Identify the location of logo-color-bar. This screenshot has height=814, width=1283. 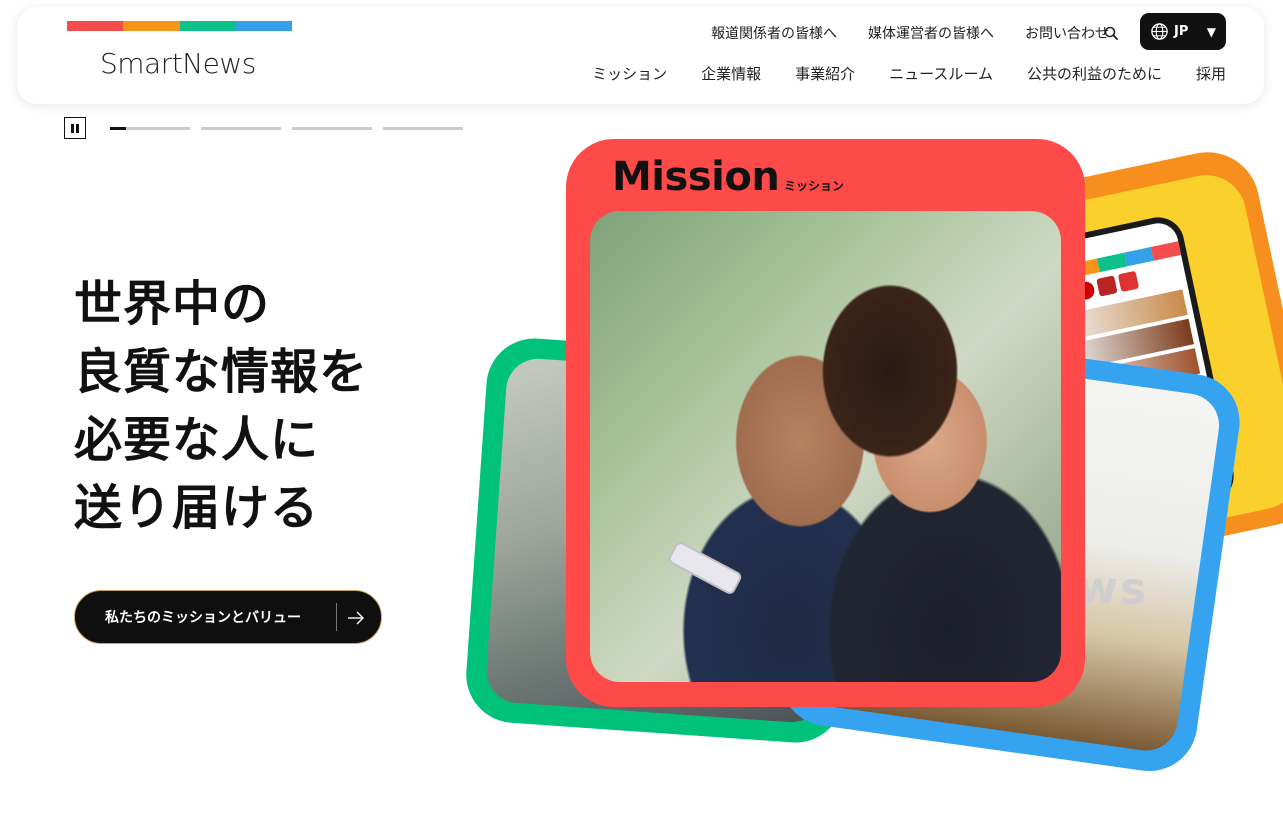
(179, 26).